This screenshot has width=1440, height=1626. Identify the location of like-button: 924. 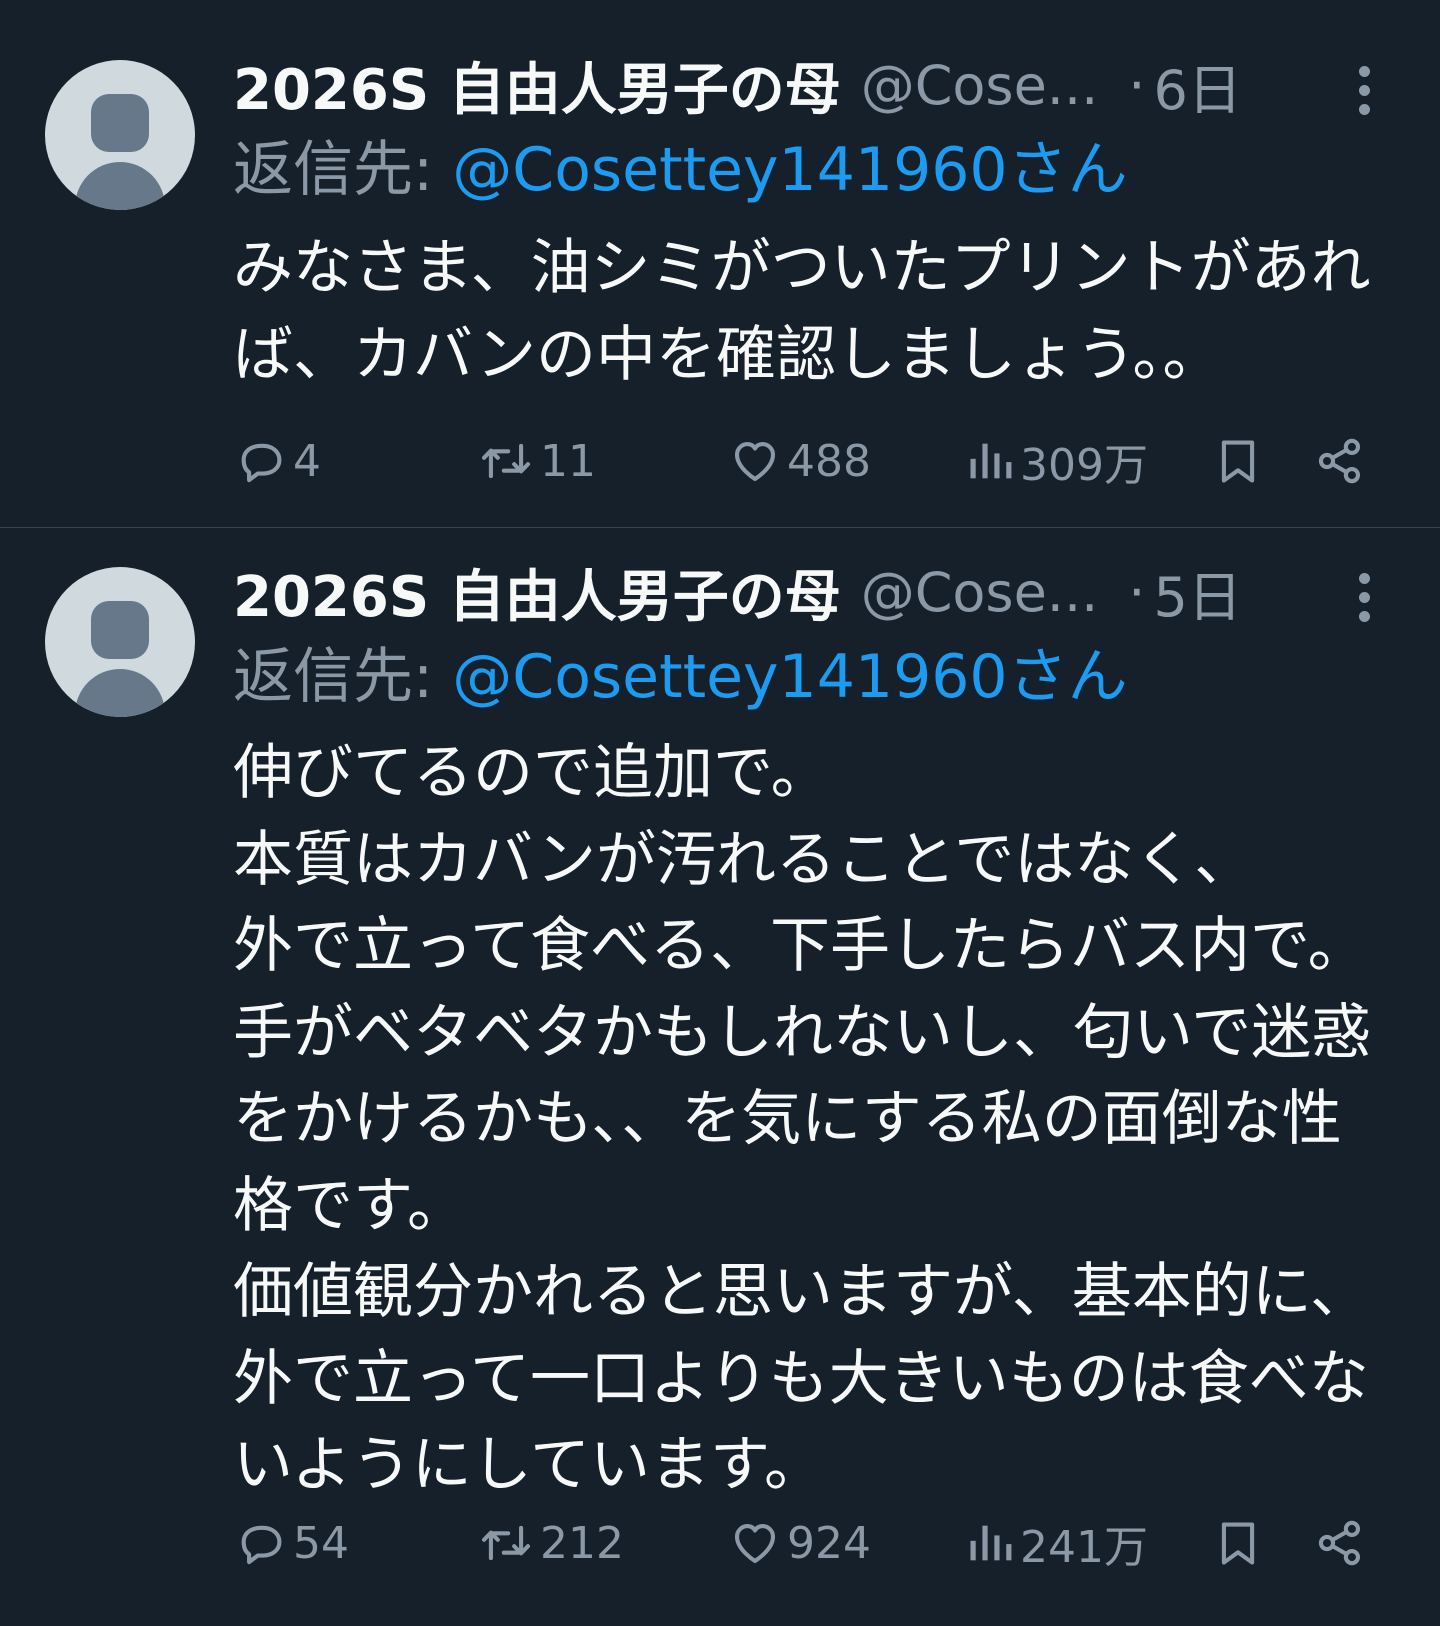
(800, 1543).